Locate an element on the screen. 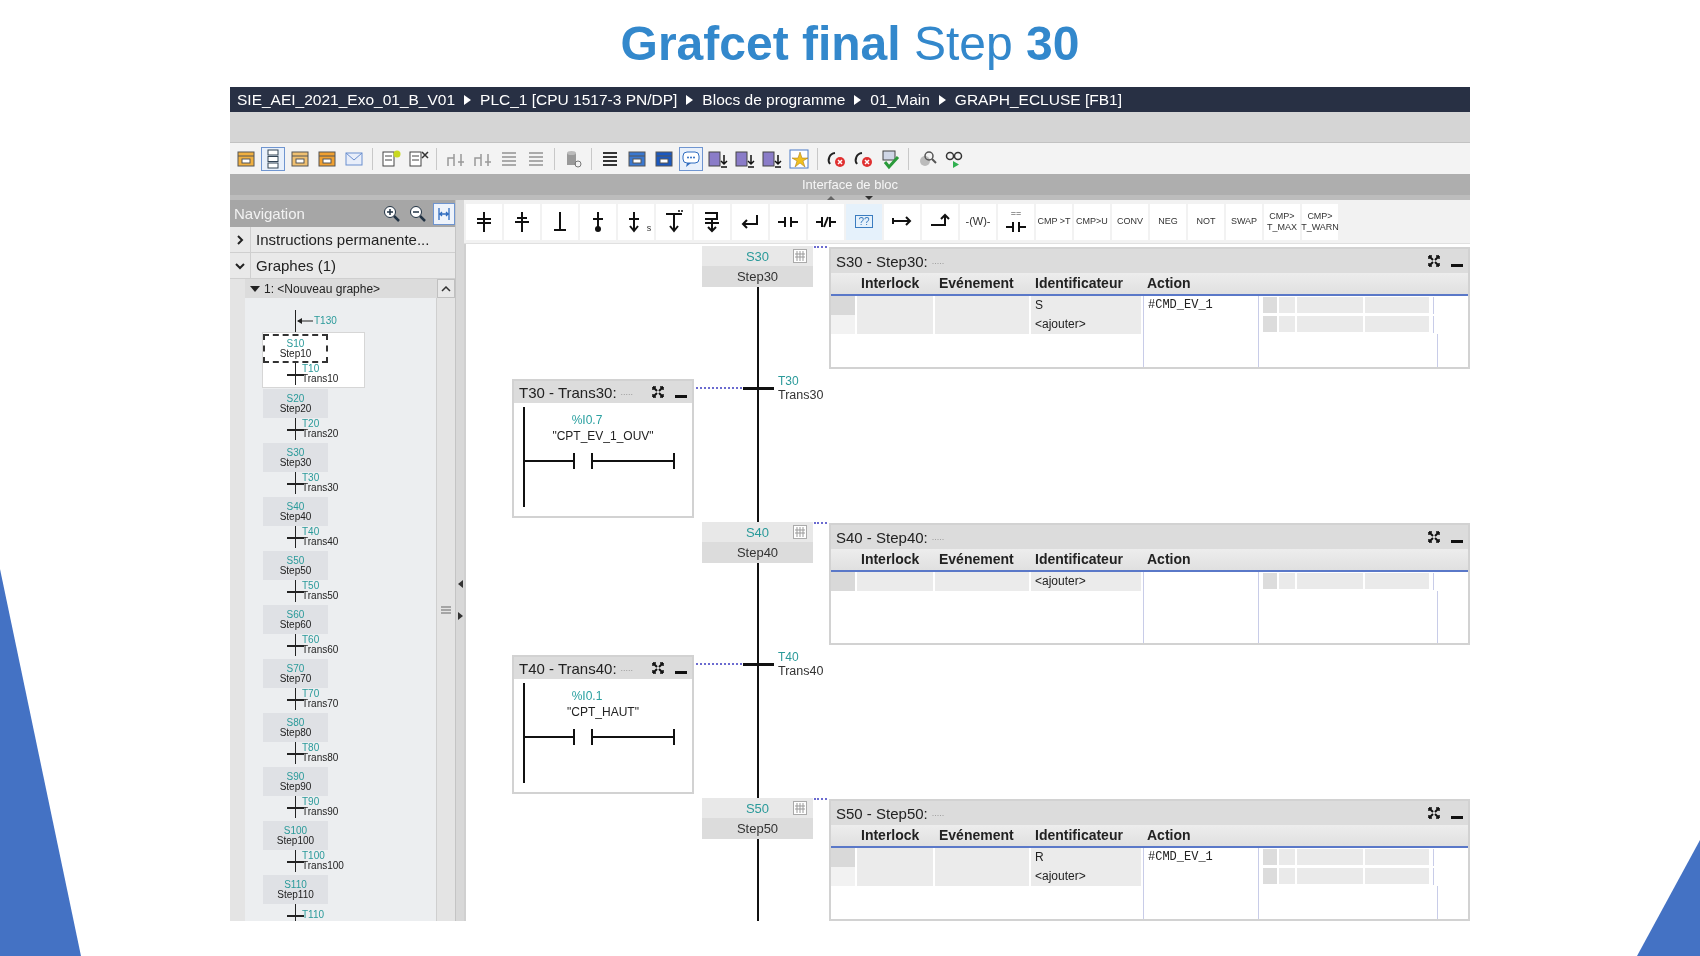 This screenshot has width=1700, height=956. step-name: Step80 is located at coordinates (295, 732).